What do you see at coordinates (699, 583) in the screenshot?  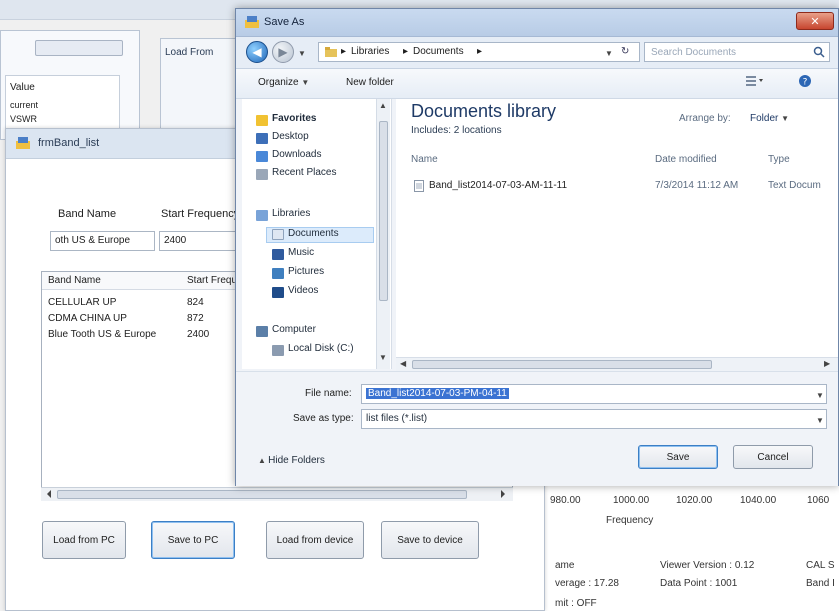 I see `info-data-point: Data Point : 1001` at bounding box center [699, 583].